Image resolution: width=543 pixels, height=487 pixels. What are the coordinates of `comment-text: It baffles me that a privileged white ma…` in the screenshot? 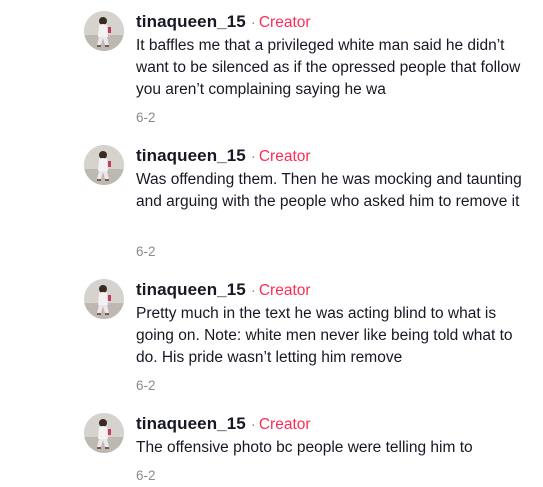 It's located at (328, 67).